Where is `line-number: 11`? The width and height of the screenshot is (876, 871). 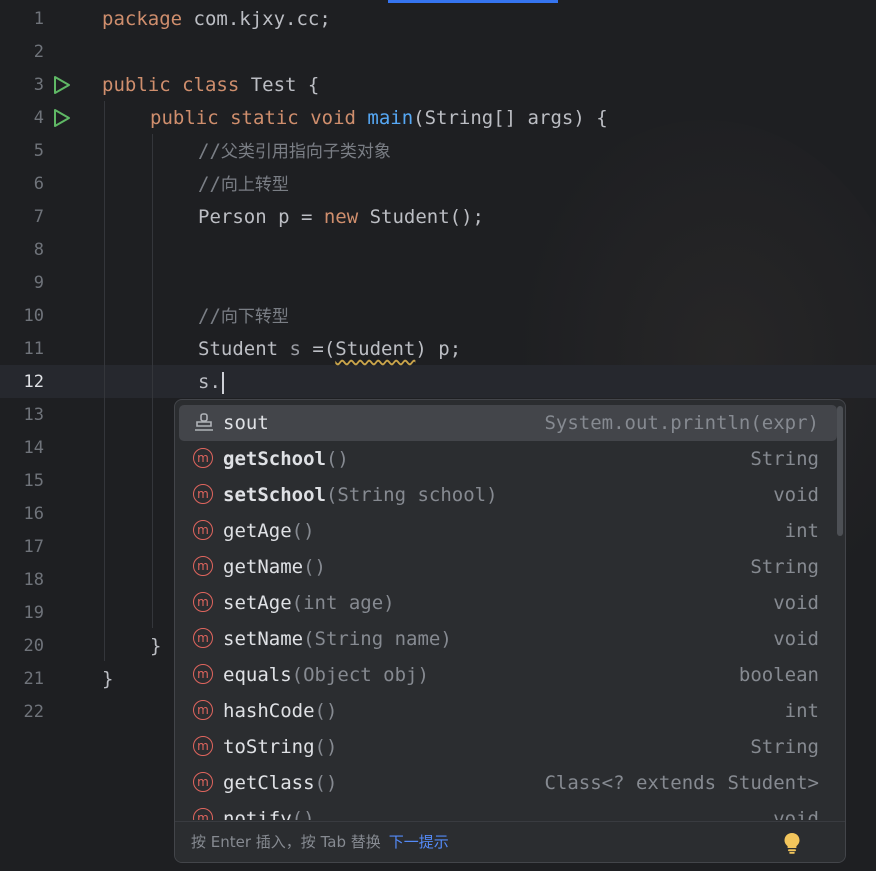 line-number: 11 is located at coordinates (33, 349).